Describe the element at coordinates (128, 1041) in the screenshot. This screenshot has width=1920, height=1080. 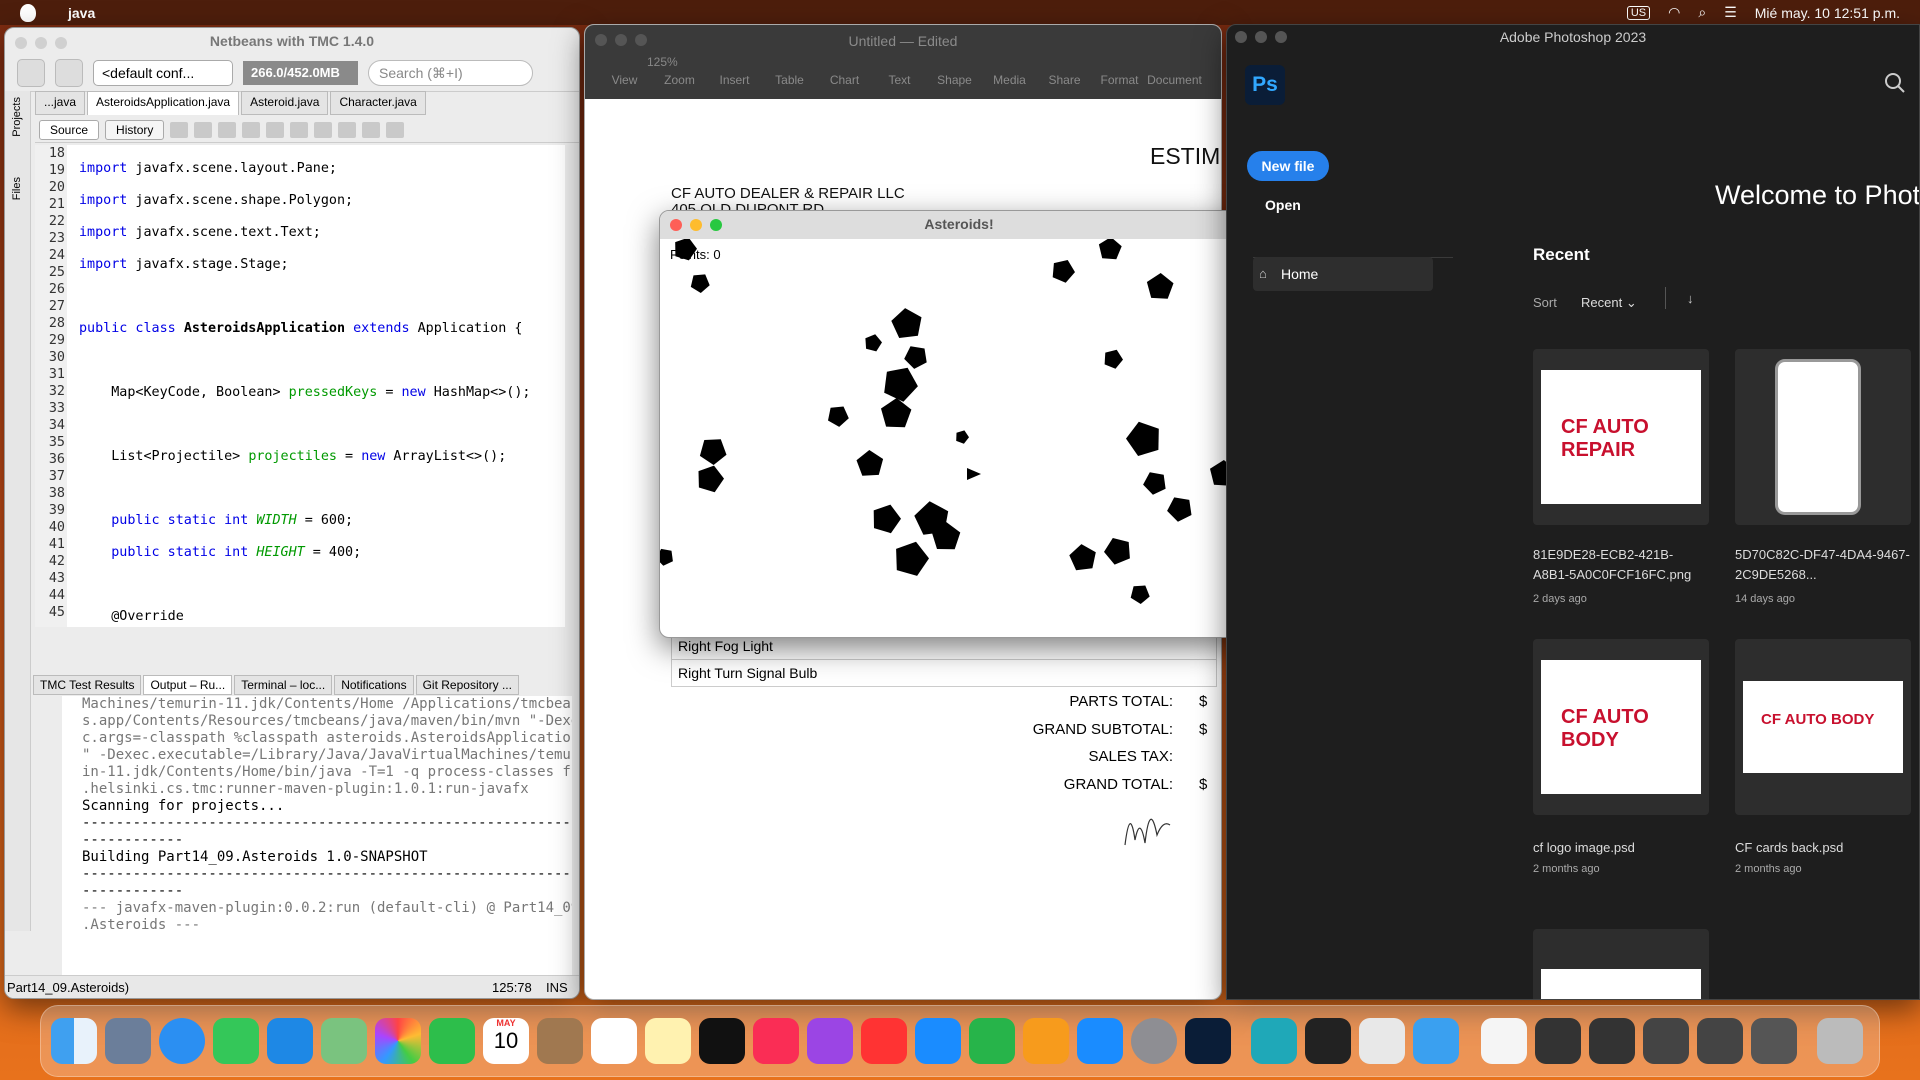
I see `launchpad-icon` at that location.